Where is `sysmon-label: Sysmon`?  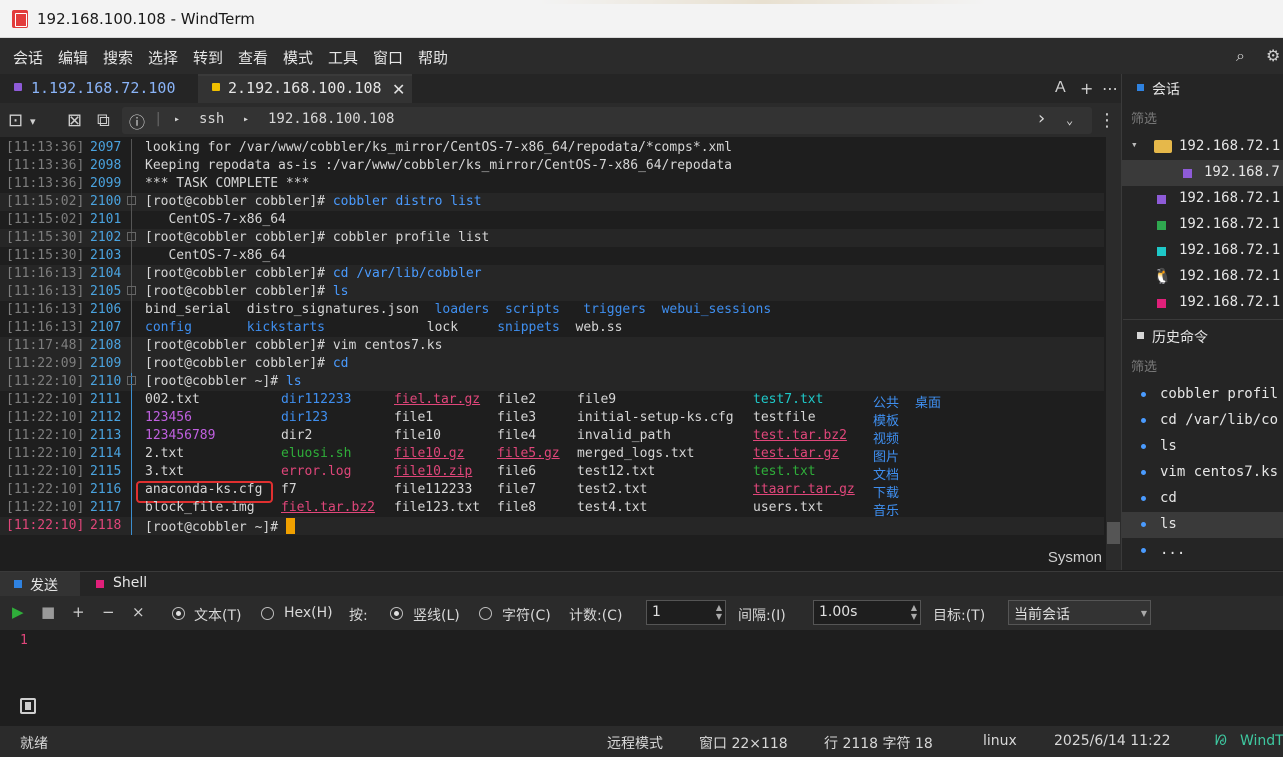 sysmon-label: Sysmon is located at coordinates (1075, 557).